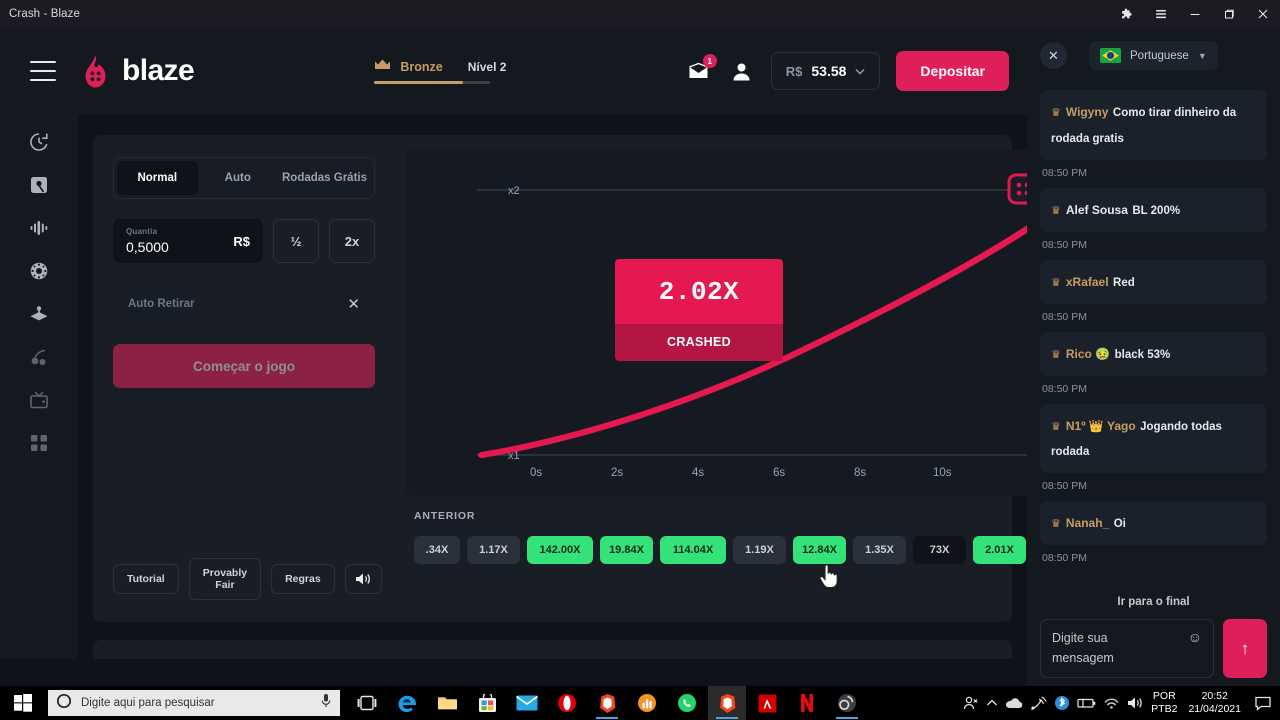  What do you see at coordinates (244, 304) in the screenshot?
I see `auto-cashout-input: Auto Retirar ✕` at bounding box center [244, 304].